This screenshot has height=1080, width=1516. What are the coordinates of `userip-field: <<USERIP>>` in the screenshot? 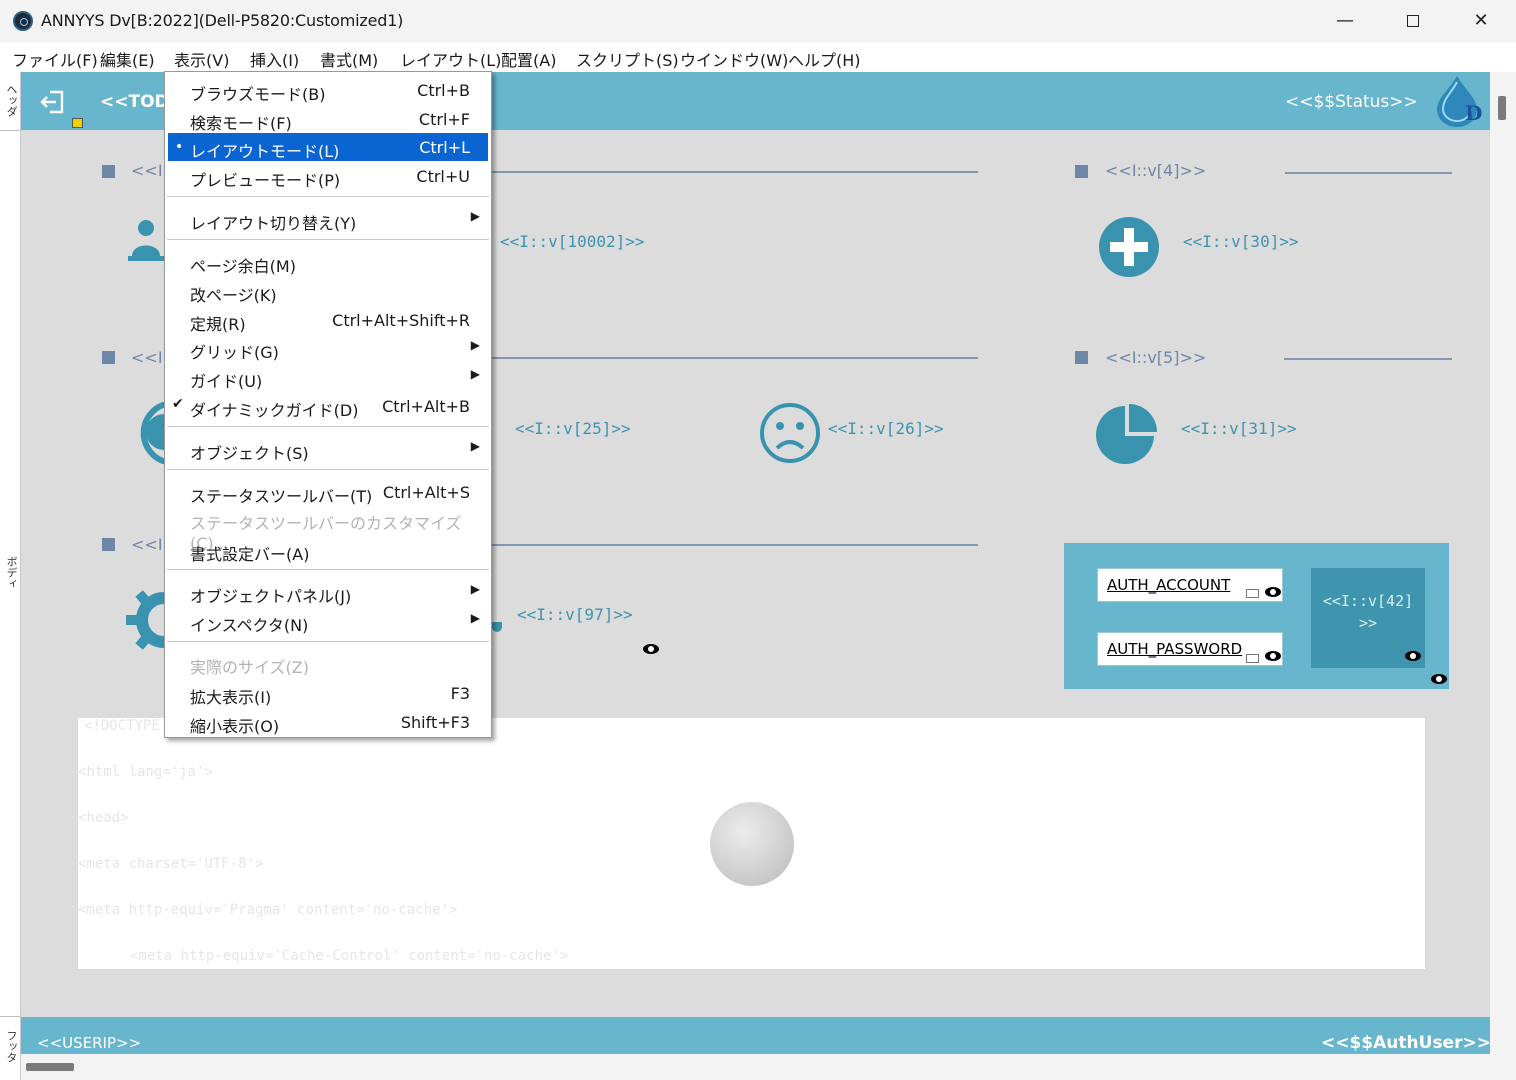 It's located at (89, 1043).